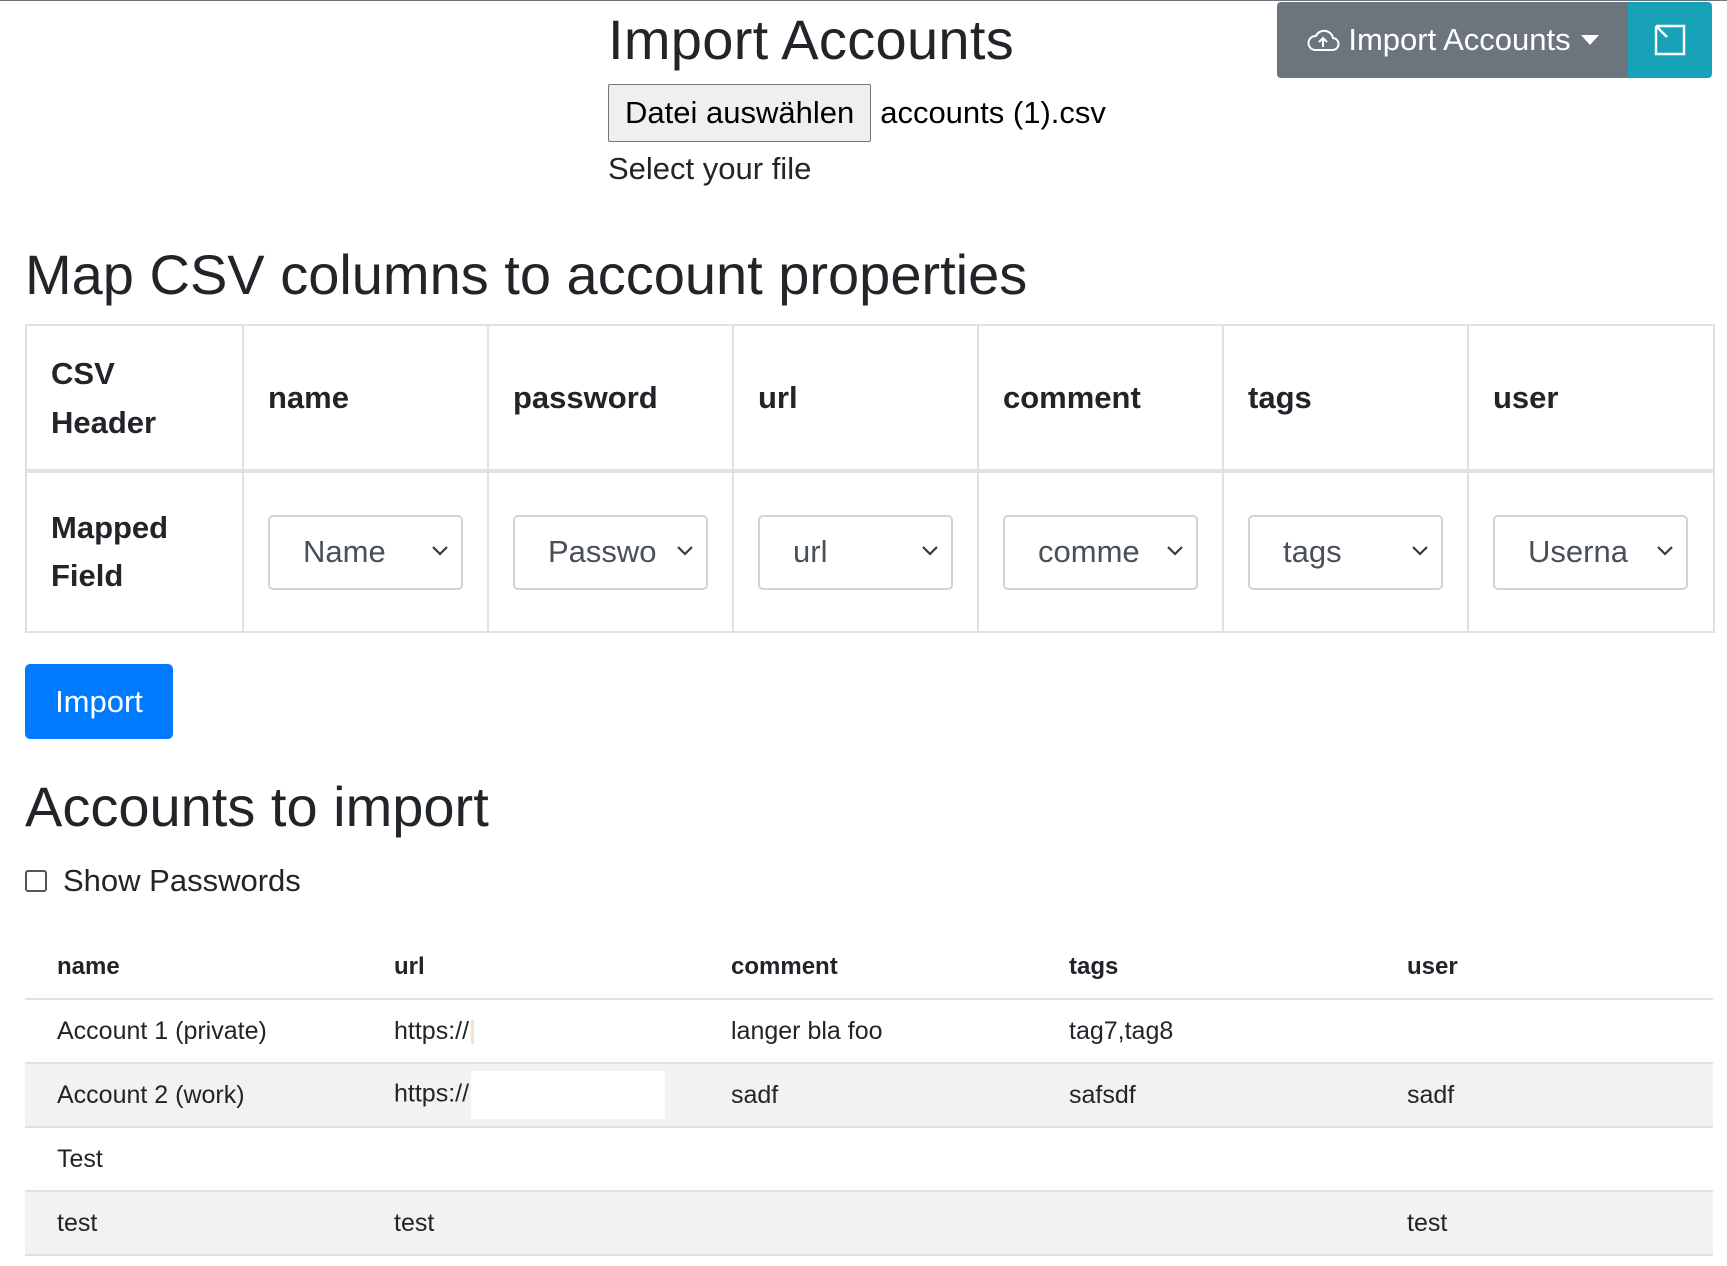 The height and width of the screenshot is (1266, 1727). Describe the element at coordinates (1589, 40) in the screenshot. I see `caret-down-icon` at that location.